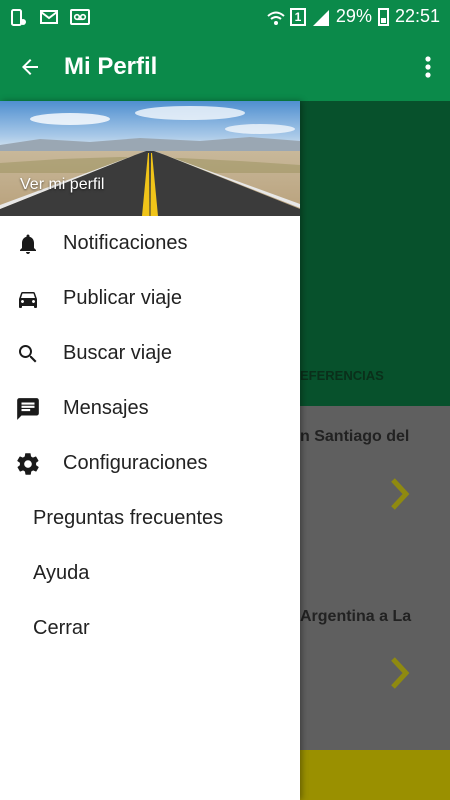 Image resolution: width=450 pixels, height=800 pixels. What do you see at coordinates (117, 353) in the screenshot?
I see `menu-item-label: Buscar viaje` at bounding box center [117, 353].